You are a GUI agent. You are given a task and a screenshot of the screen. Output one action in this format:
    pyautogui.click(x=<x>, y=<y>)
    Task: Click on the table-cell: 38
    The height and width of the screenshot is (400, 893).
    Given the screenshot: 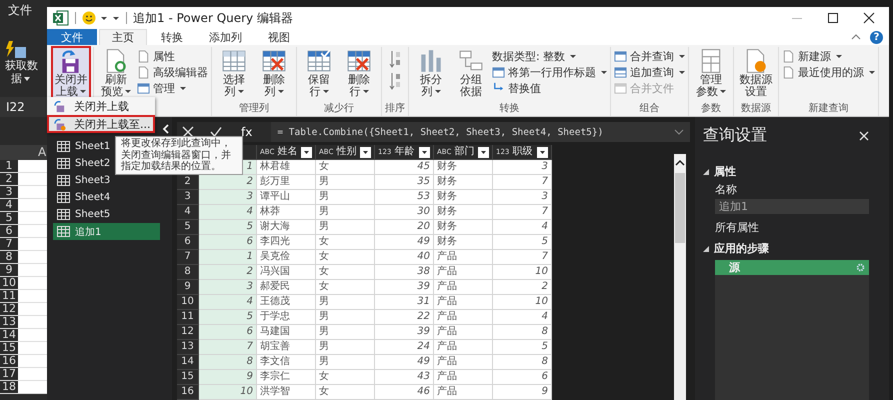 What is the action you would take?
    pyautogui.click(x=404, y=272)
    